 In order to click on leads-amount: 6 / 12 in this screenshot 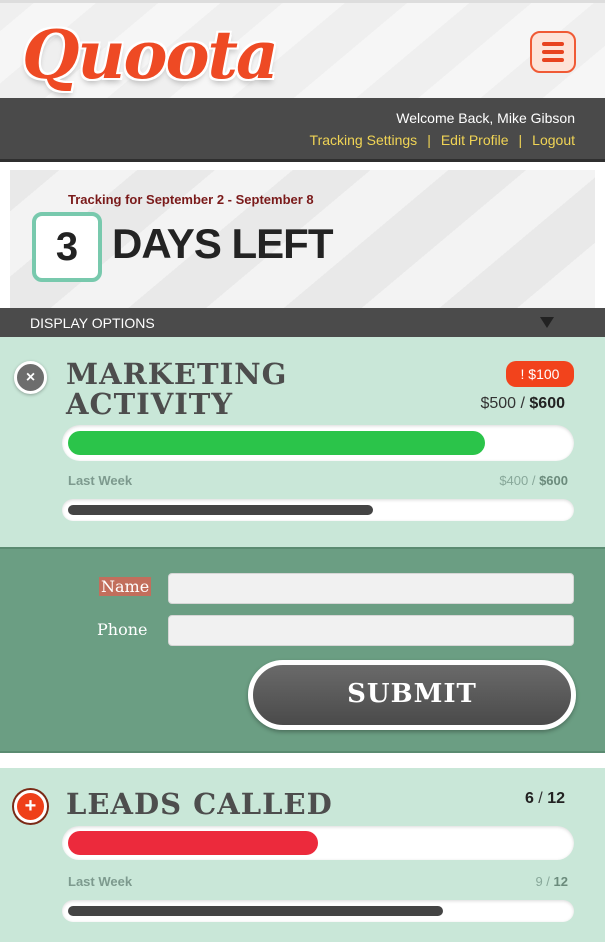, I will do `click(545, 799)`.